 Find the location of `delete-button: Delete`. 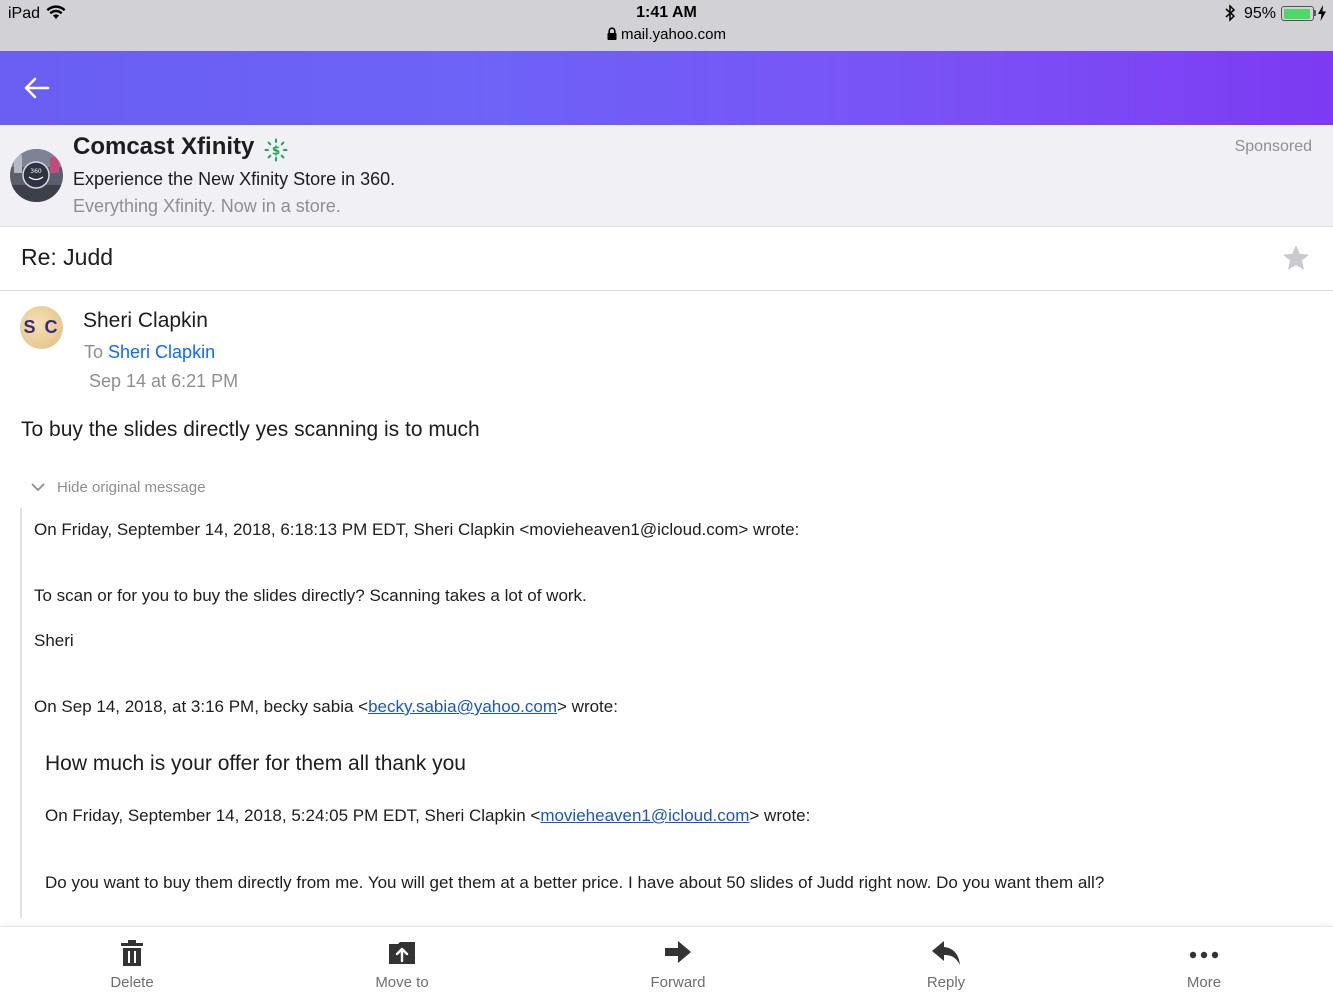

delete-button: Delete is located at coordinates (132, 963).